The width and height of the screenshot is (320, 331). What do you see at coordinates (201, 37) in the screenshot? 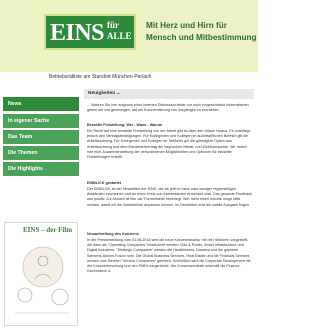
I see `claim-line2: Mensch und Mitbestimmung` at bounding box center [201, 37].